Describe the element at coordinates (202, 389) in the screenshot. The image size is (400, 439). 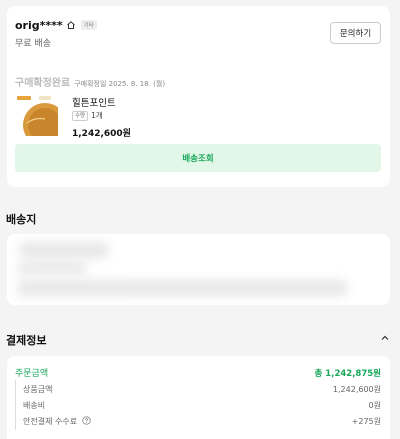
I see `product-amount-row: 상품금액 1,242,600원` at that location.